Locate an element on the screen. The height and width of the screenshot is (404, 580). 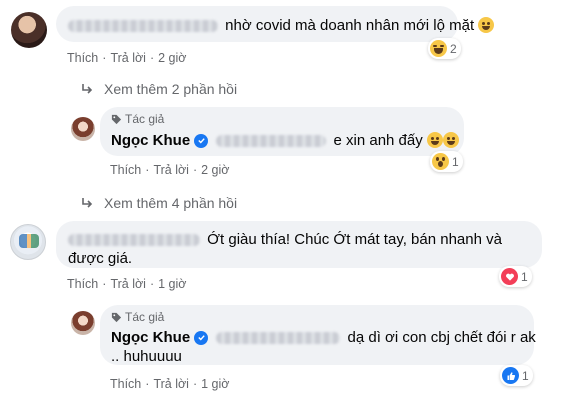
smile-emoji-icon is located at coordinates (486, 25).